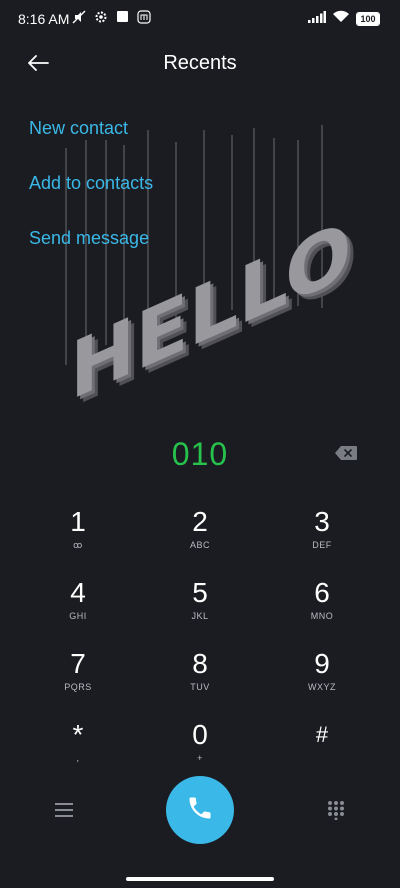  I want to click on key-letters: WXYZ, so click(322, 687).